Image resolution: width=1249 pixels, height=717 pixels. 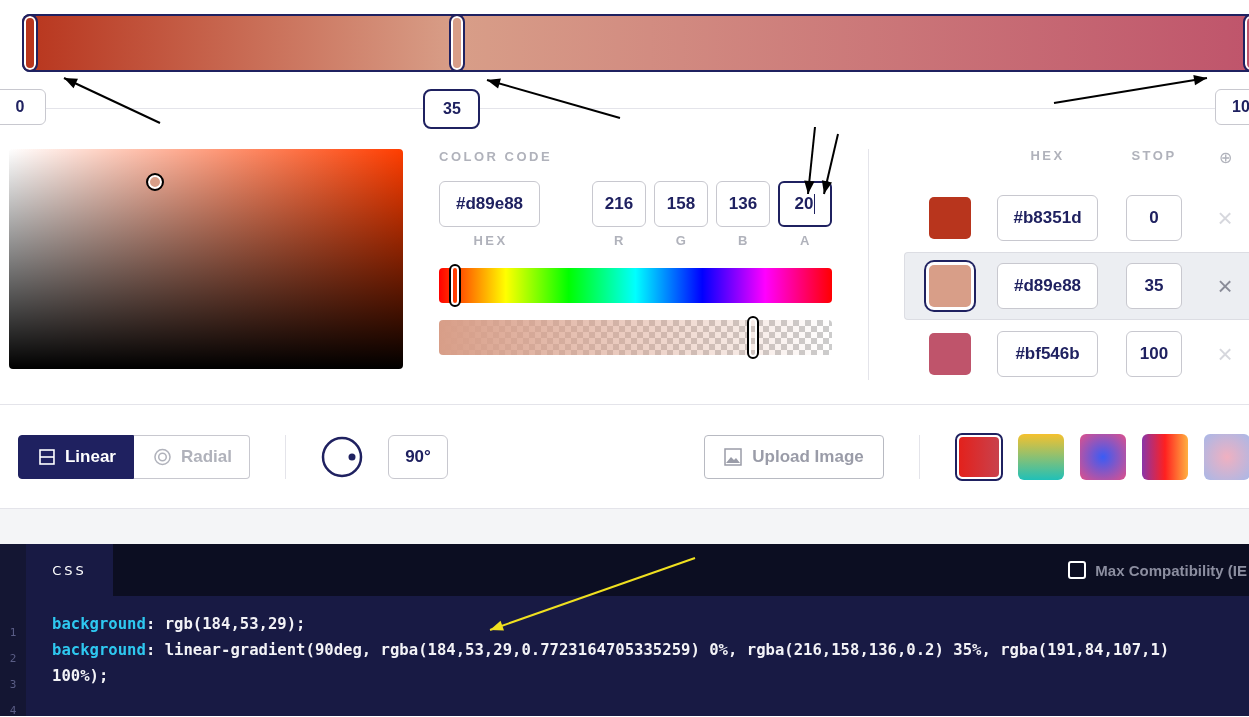 What do you see at coordinates (1232, 107) in the screenshot?
I see `stop-position-field: 10` at bounding box center [1232, 107].